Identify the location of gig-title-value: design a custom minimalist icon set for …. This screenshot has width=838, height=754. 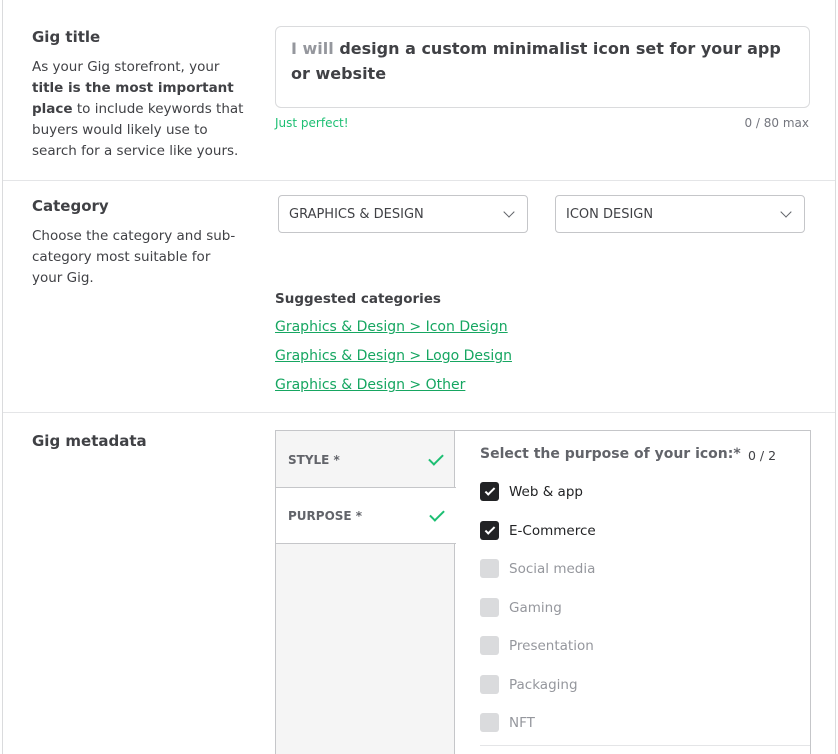
(536, 61).